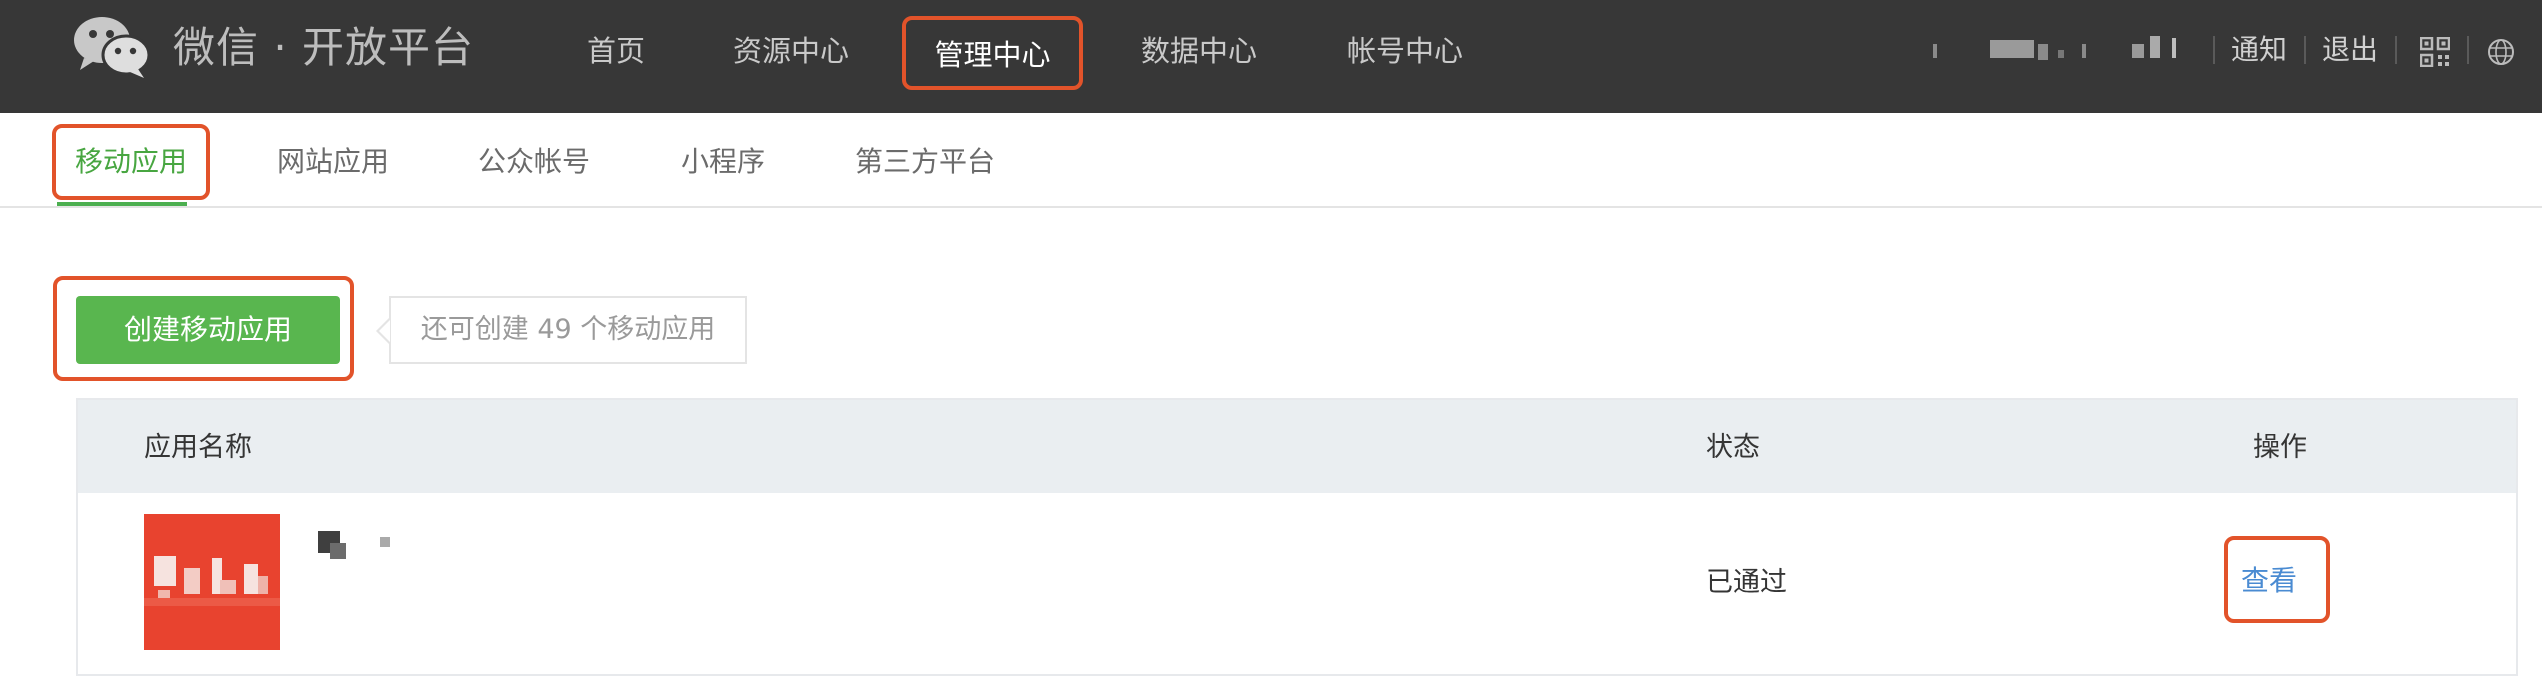  What do you see at coordinates (2280, 447) in the screenshot?
I see `column-header-action: 操作` at bounding box center [2280, 447].